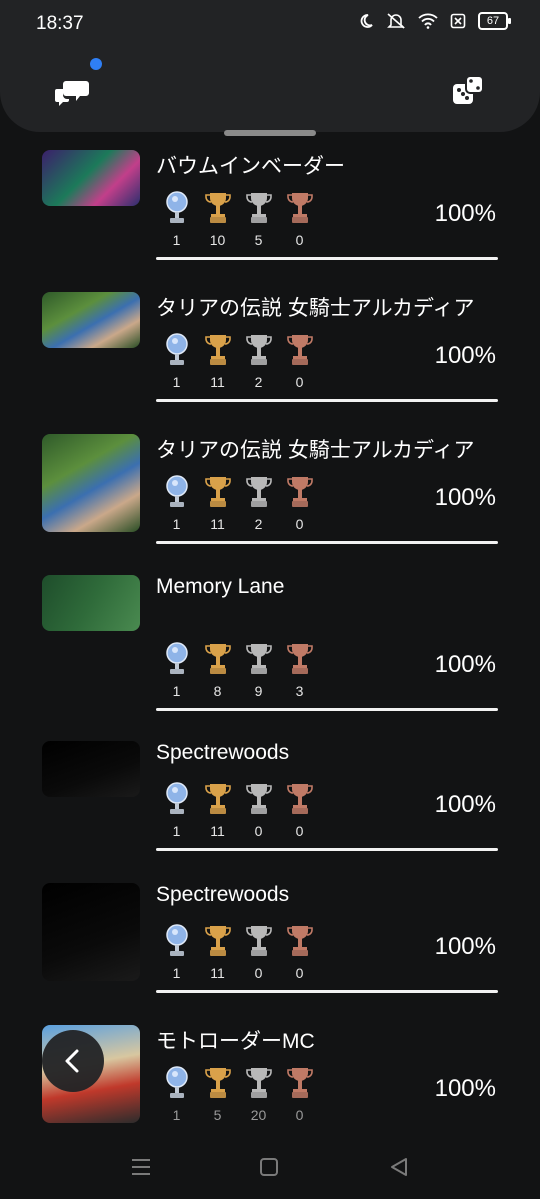  Describe the element at coordinates (494, 21) in the screenshot. I see `battery-icon: 67` at that location.